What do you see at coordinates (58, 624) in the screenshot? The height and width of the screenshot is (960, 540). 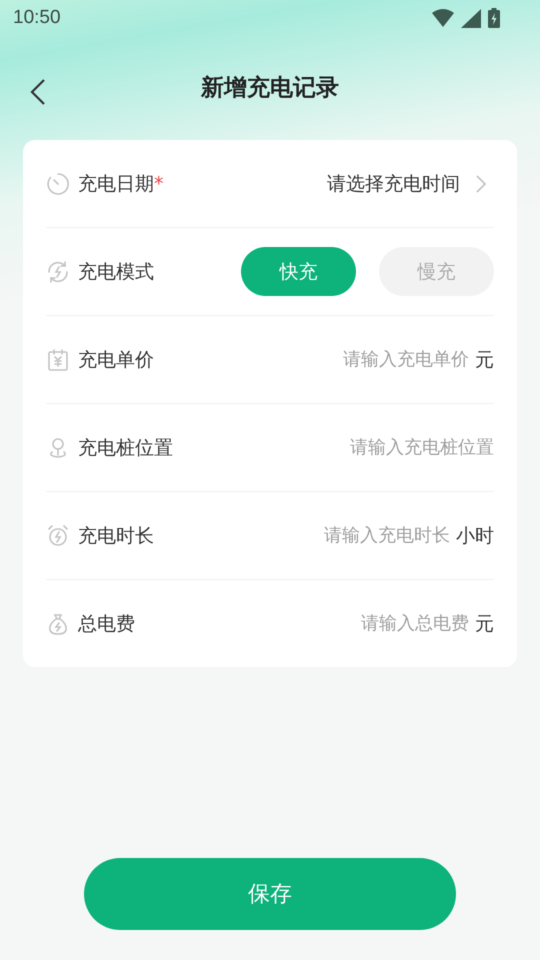 I see `money-bag-icon` at bounding box center [58, 624].